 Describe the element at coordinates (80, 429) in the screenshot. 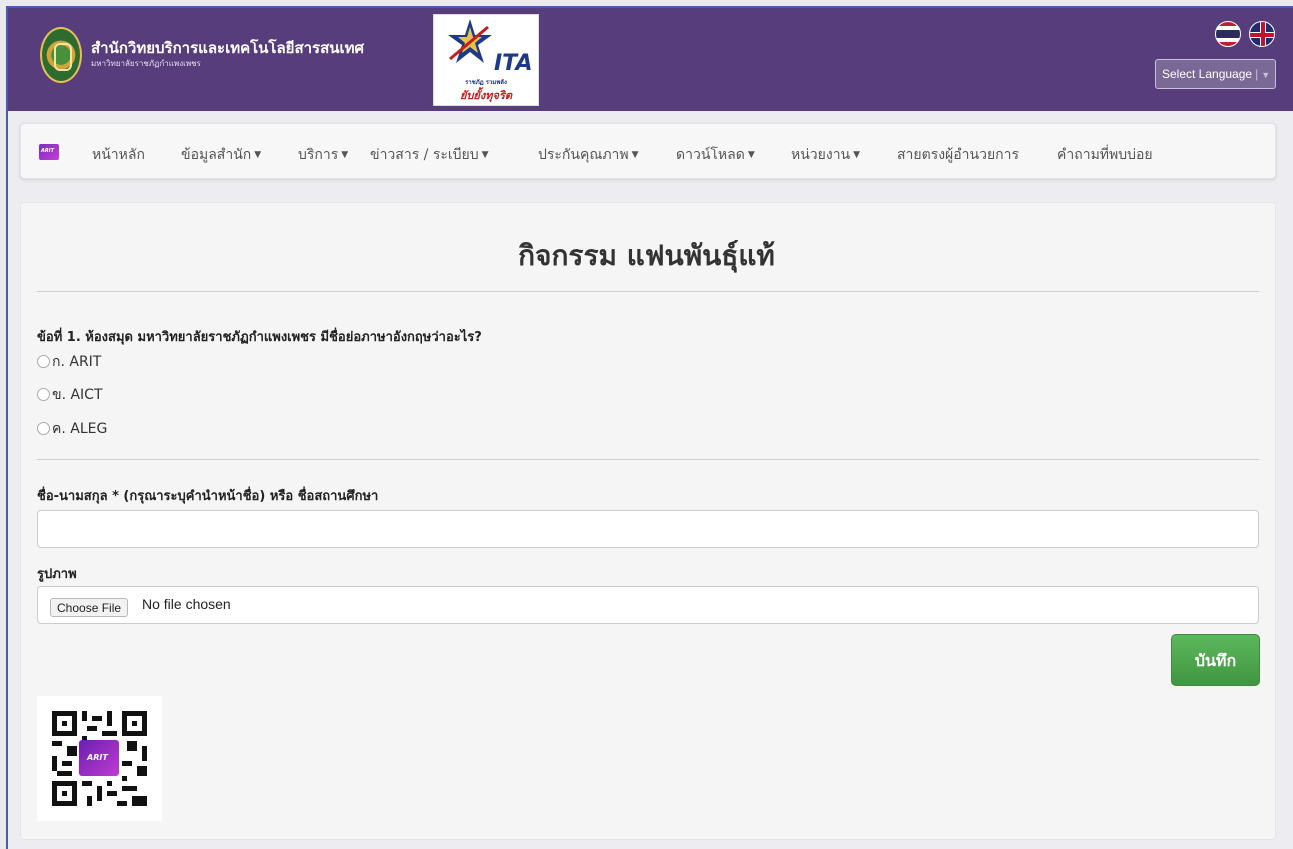

I see `option-c-label: ค. ALEG` at that location.